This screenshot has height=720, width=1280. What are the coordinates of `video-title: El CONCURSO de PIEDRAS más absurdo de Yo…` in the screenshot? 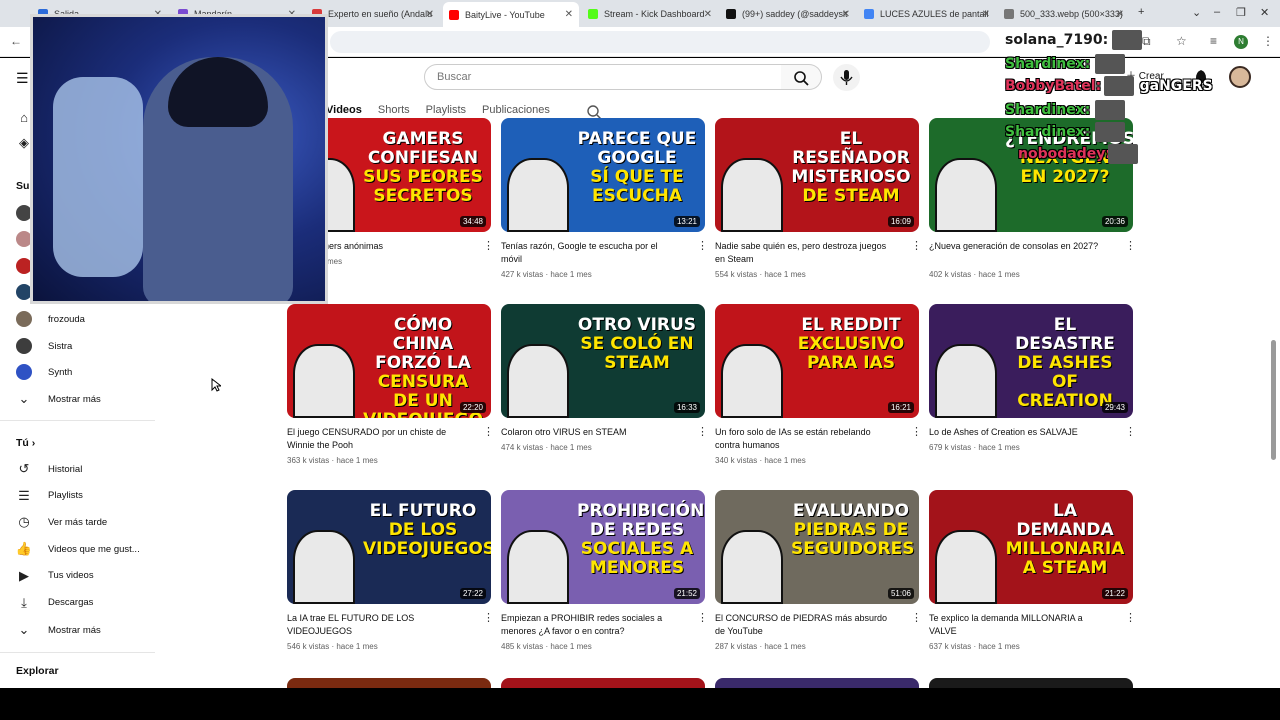 It's located at (805, 625).